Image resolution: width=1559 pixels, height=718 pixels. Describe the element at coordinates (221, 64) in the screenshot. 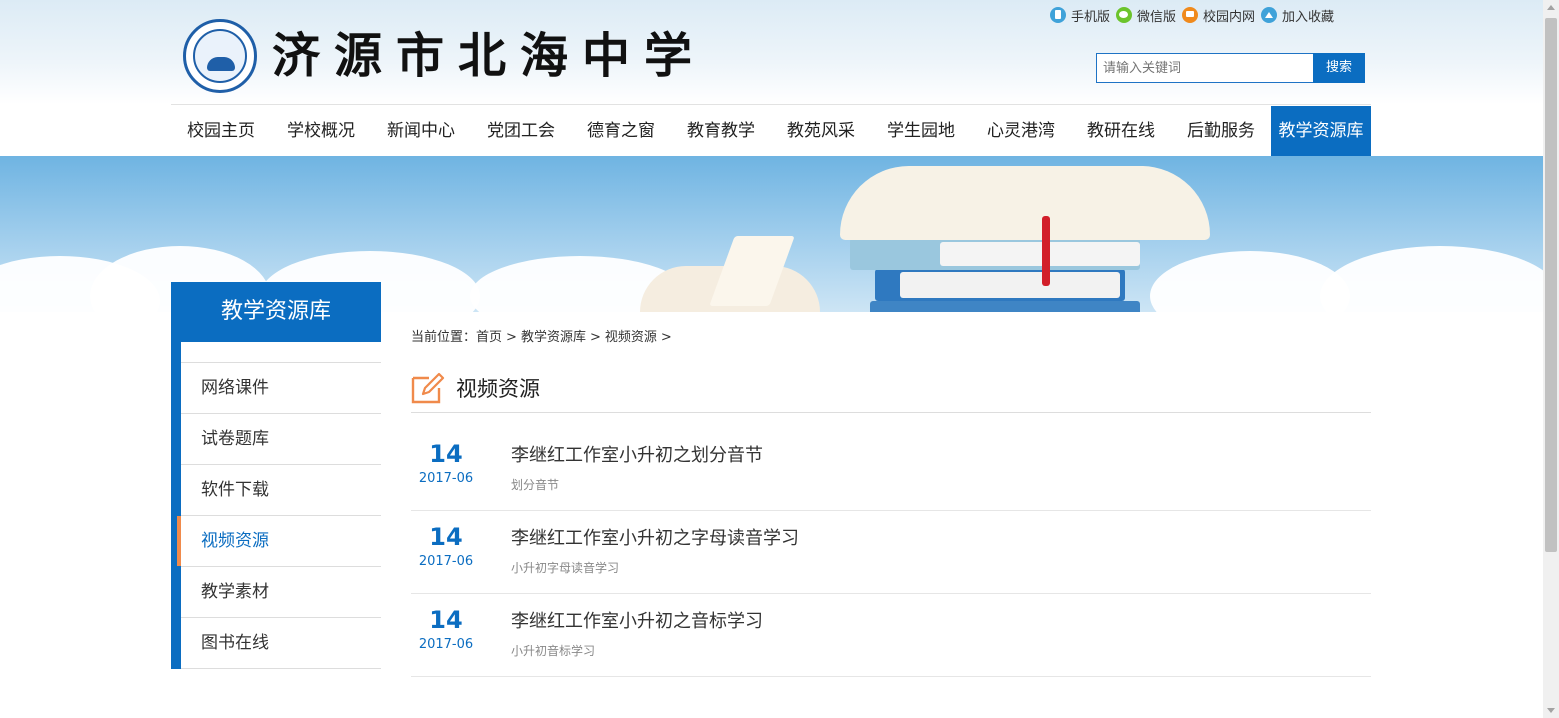

I see `logo-wave` at that location.